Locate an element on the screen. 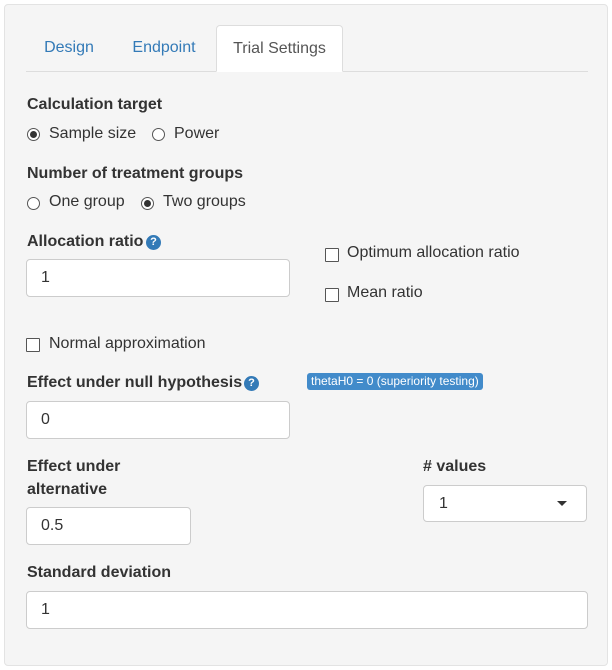  tab-endpoint: Endpoint is located at coordinates (164, 48).